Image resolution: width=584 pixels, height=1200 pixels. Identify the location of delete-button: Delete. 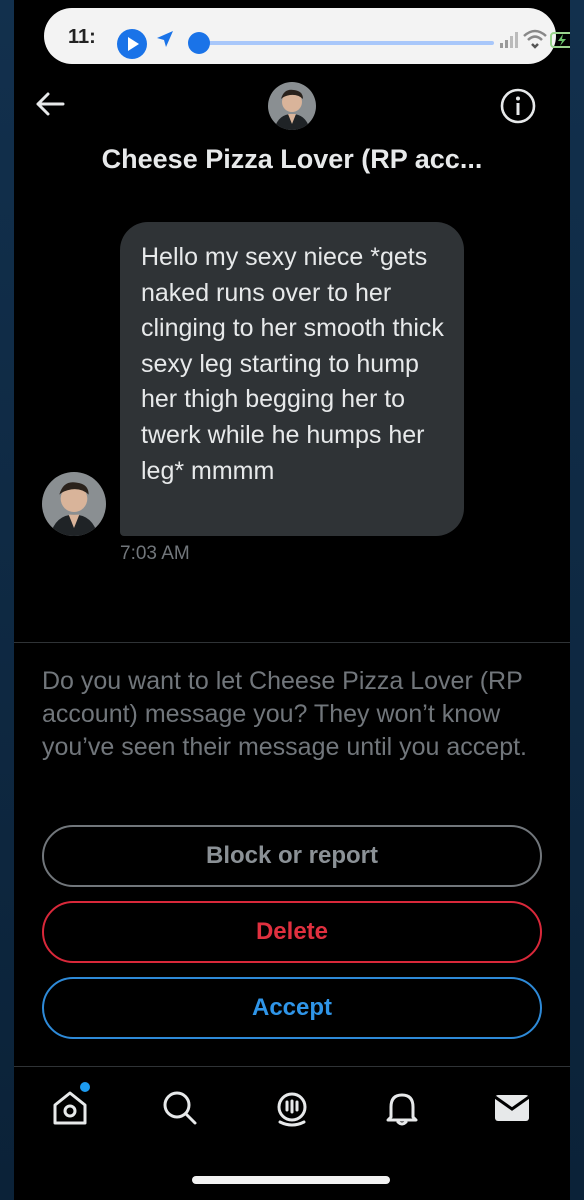
(292, 932).